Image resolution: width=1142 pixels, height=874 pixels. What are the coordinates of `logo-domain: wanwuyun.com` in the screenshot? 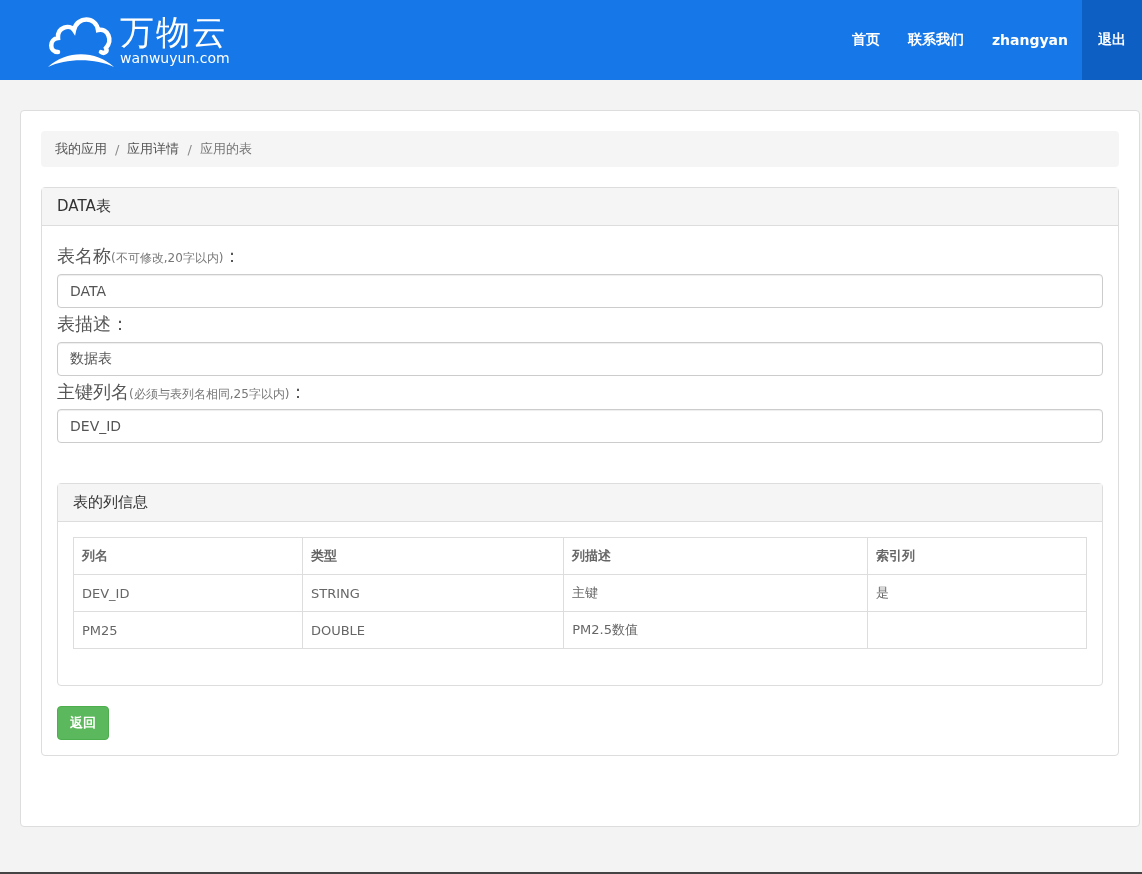 It's located at (175, 58).